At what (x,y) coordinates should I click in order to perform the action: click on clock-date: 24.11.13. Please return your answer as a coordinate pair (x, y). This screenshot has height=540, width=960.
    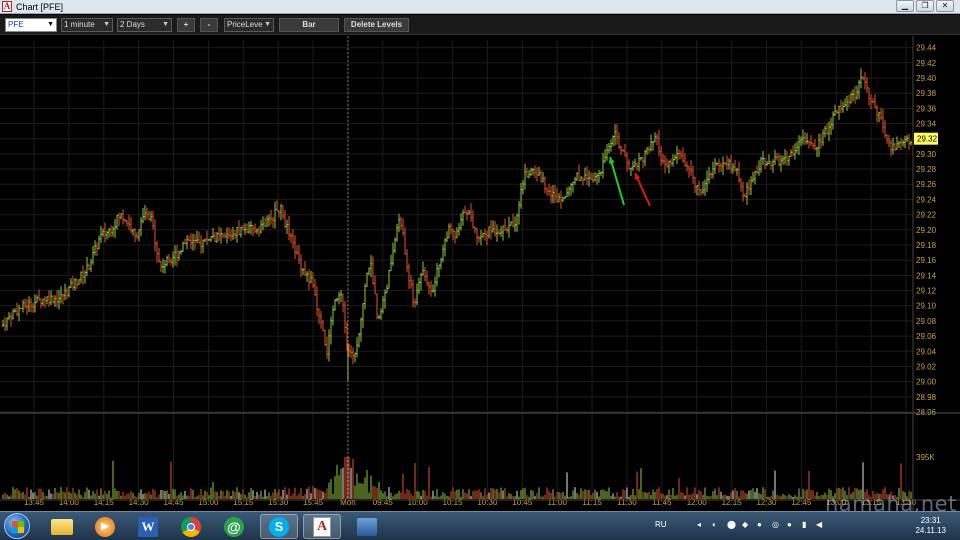
    Looking at the image, I should click on (930, 530).